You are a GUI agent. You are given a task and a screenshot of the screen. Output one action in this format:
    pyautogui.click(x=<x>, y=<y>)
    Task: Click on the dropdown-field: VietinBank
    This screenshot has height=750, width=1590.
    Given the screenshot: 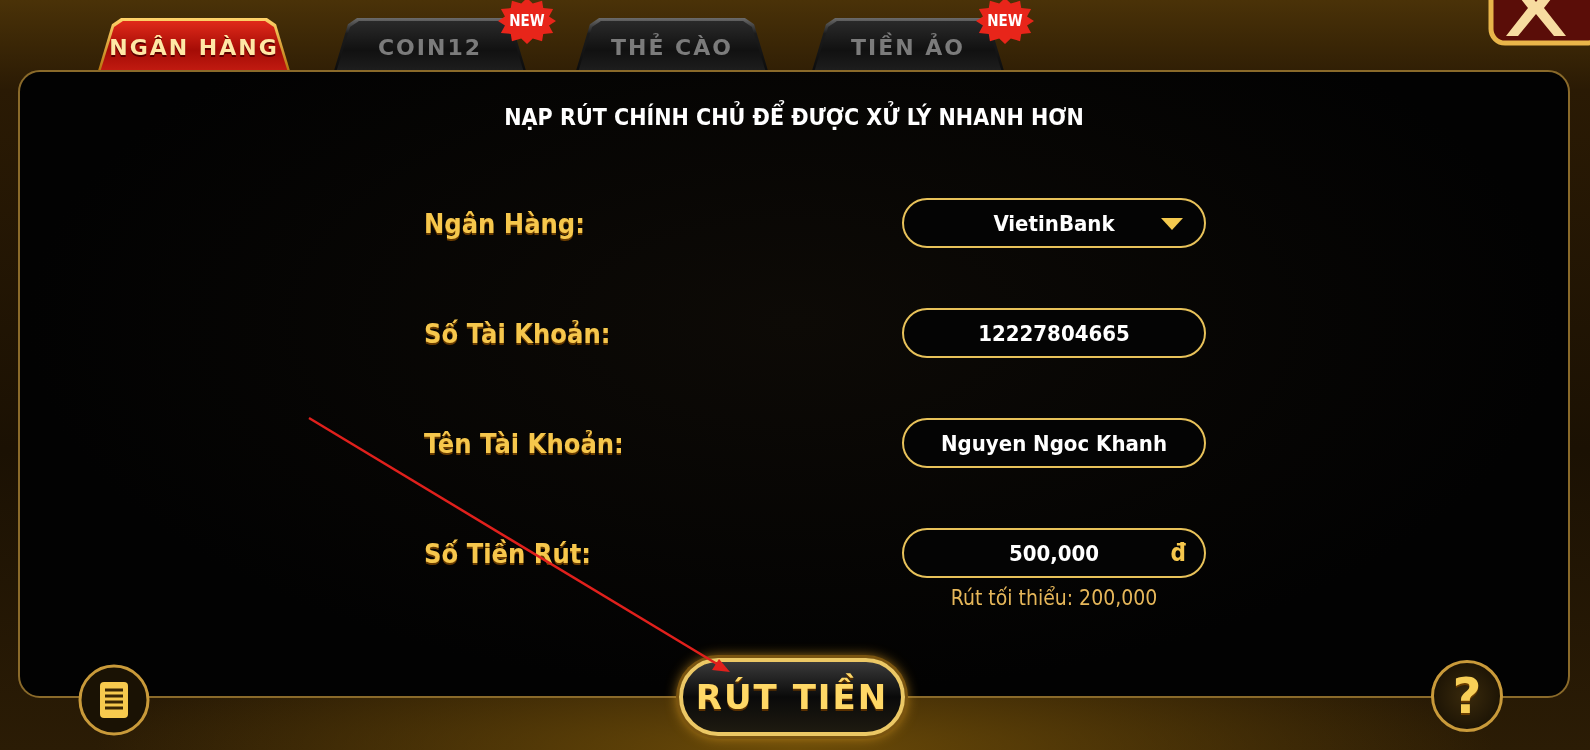 What is the action you would take?
    pyautogui.click(x=1054, y=223)
    